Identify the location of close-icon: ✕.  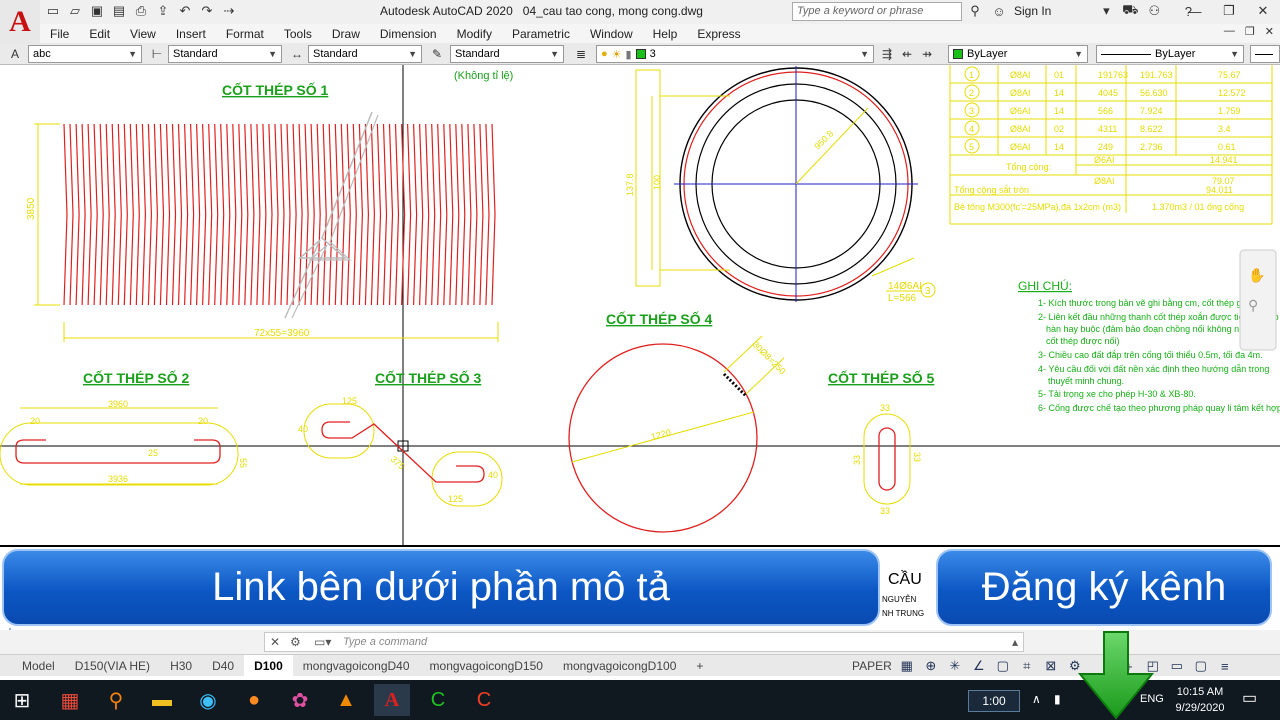
(1263, 11).